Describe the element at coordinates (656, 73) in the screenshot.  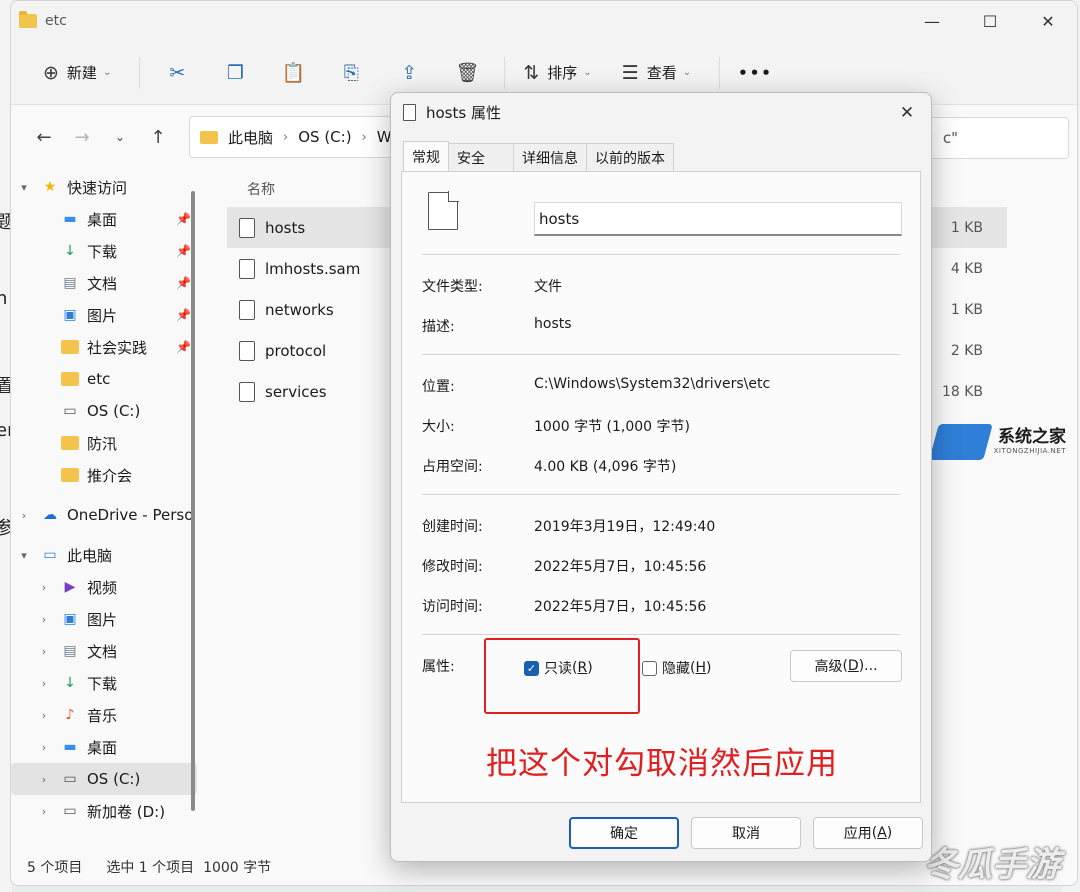
I see `view-button: ☰ 查看 ⌄` at that location.